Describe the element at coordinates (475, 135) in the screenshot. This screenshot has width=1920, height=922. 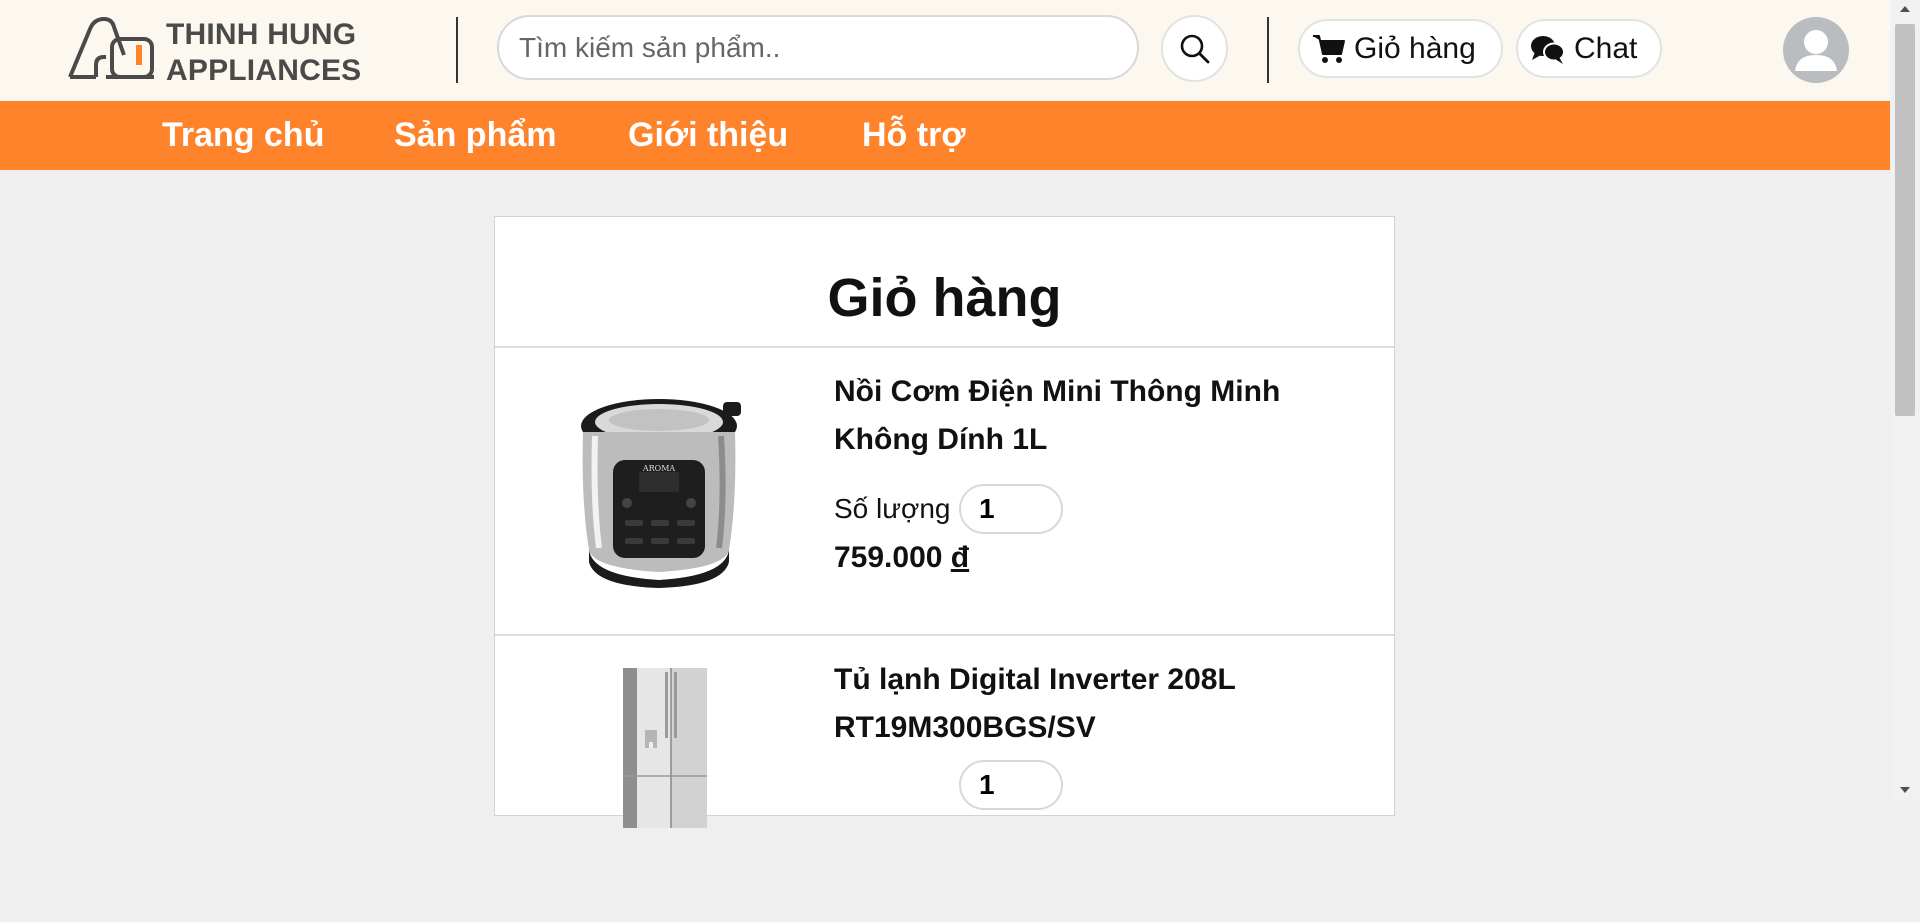
I see `nav-item-products: Sản phẩm` at that location.